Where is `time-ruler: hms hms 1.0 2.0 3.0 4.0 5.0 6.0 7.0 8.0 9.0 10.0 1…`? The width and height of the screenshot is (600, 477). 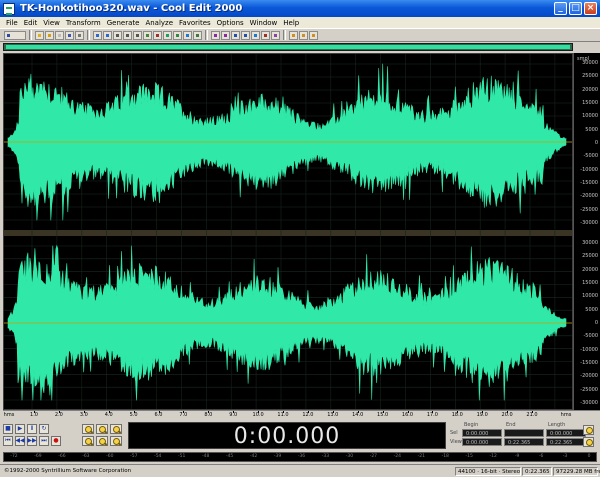
time-ruler: hms hms 1.0 2.0 3.0 4.0 5.0 6.0 7.0 8.0 9.0 10.0 1… is located at coordinates (301, 415).